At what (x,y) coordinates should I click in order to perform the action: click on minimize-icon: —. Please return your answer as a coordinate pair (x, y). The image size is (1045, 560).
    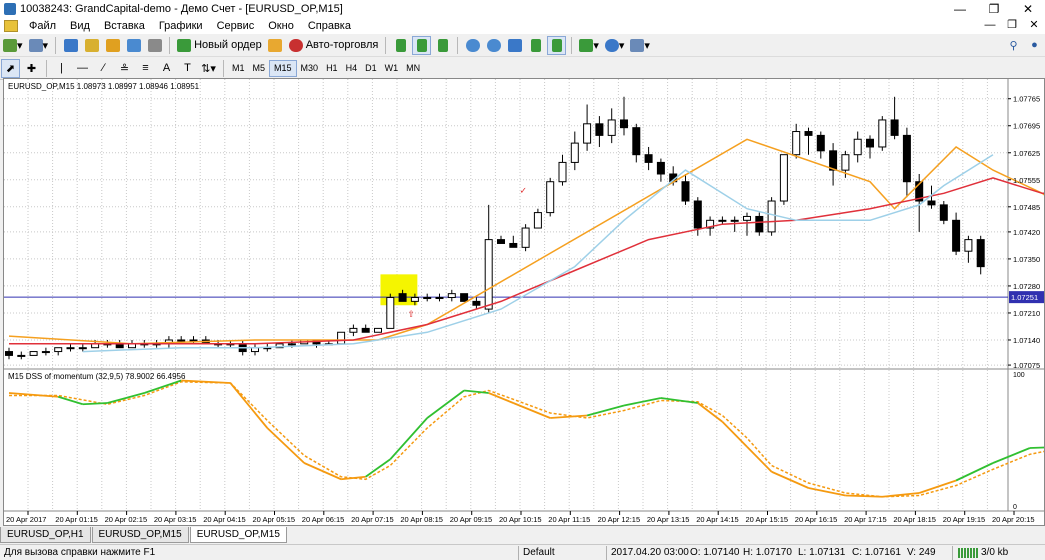
    Looking at the image, I should click on (960, 8).